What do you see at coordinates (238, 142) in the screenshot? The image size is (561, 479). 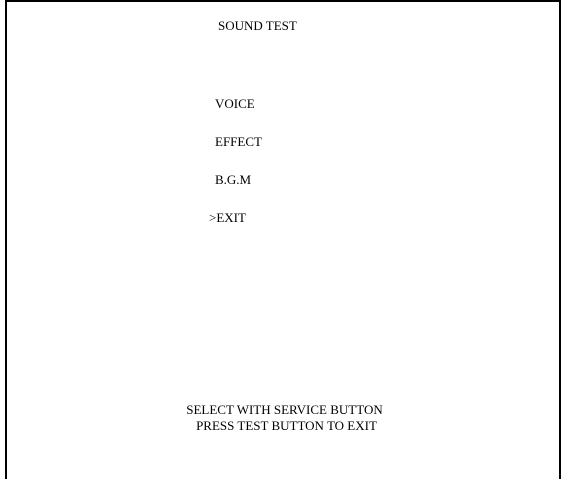 I see `menu-item-effect: EFFECT` at bounding box center [238, 142].